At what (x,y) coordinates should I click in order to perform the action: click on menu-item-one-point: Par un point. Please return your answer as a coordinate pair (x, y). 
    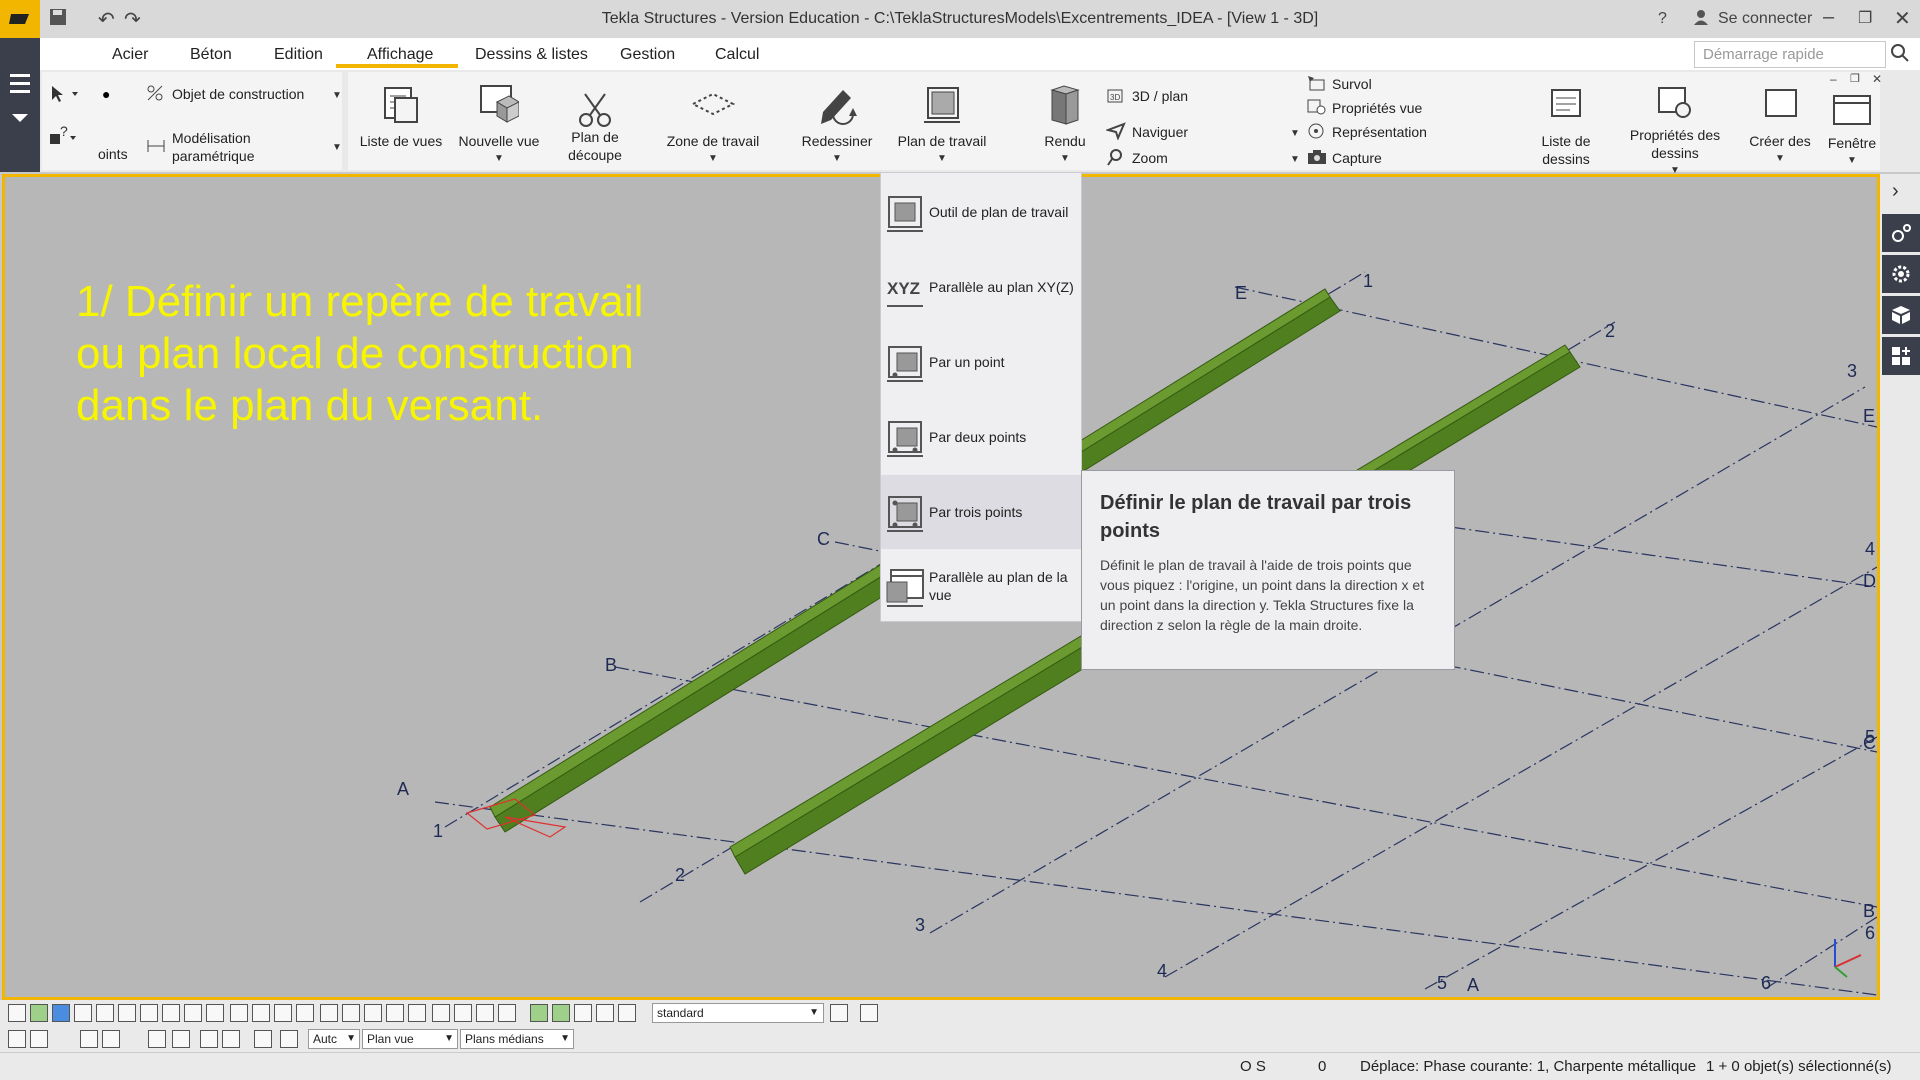
    Looking at the image, I should click on (981, 362).